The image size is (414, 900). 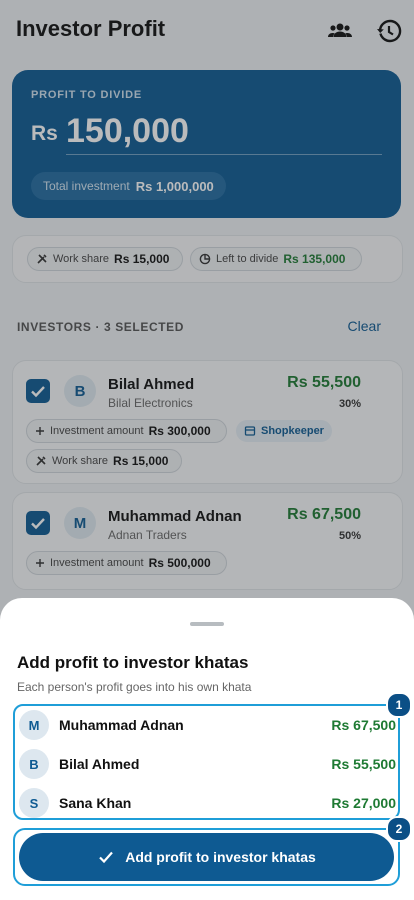 What do you see at coordinates (121, 725) in the screenshot?
I see `person-name: Muhammad Adnan` at bounding box center [121, 725].